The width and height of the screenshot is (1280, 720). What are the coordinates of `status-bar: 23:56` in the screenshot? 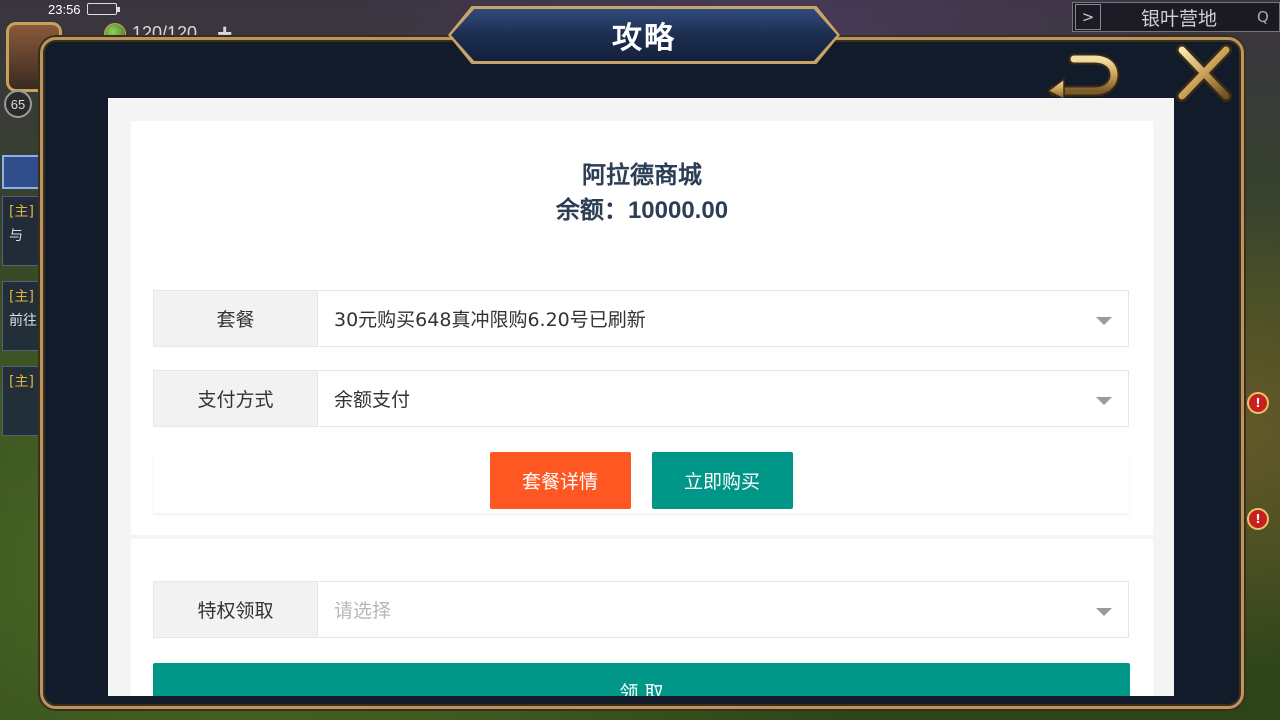 It's located at (60, 9).